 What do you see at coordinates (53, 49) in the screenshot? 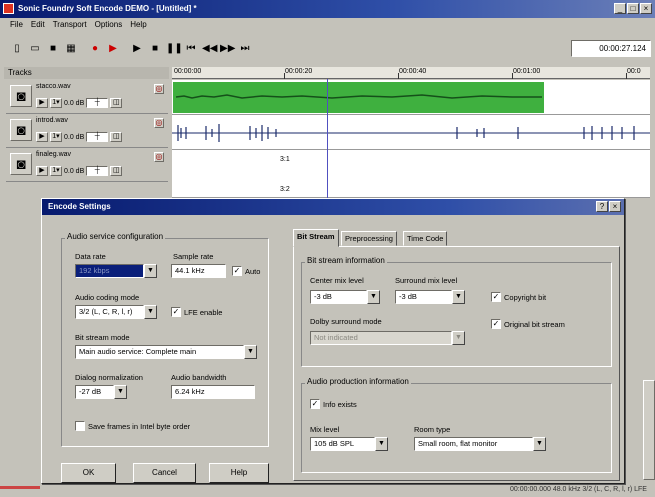
I see `save-icon: ■` at bounding box center [53, 49].